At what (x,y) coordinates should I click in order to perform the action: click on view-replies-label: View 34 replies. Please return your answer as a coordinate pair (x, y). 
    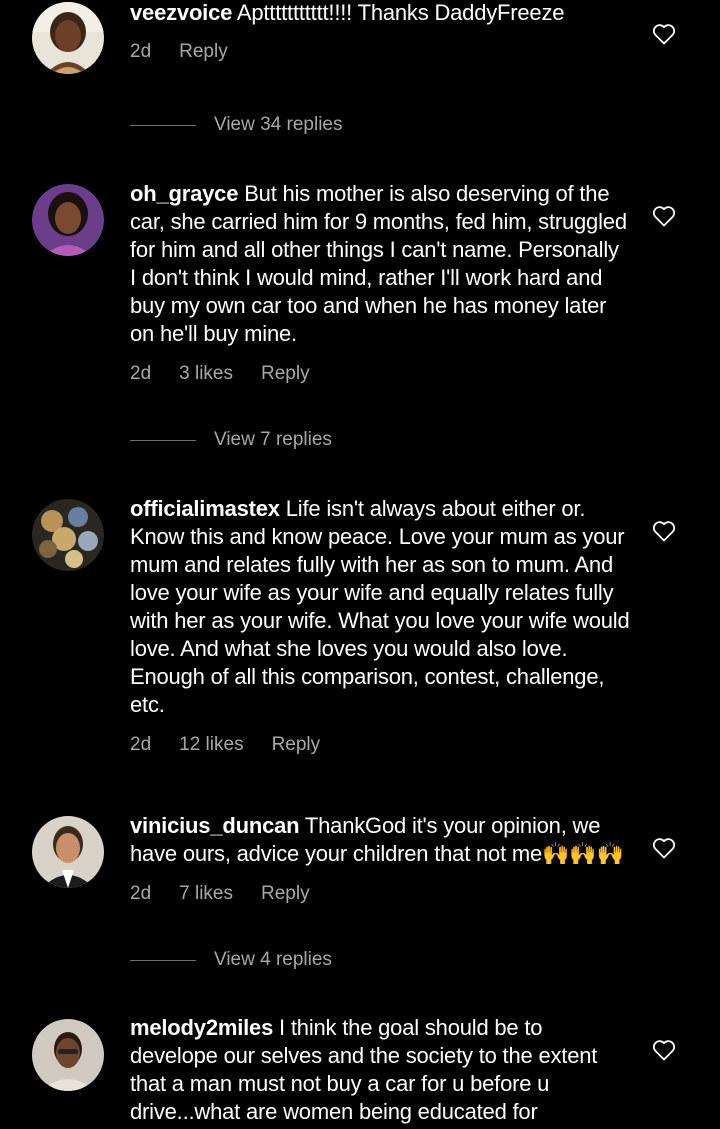
    Looking at the image, I should click on (278, 124).